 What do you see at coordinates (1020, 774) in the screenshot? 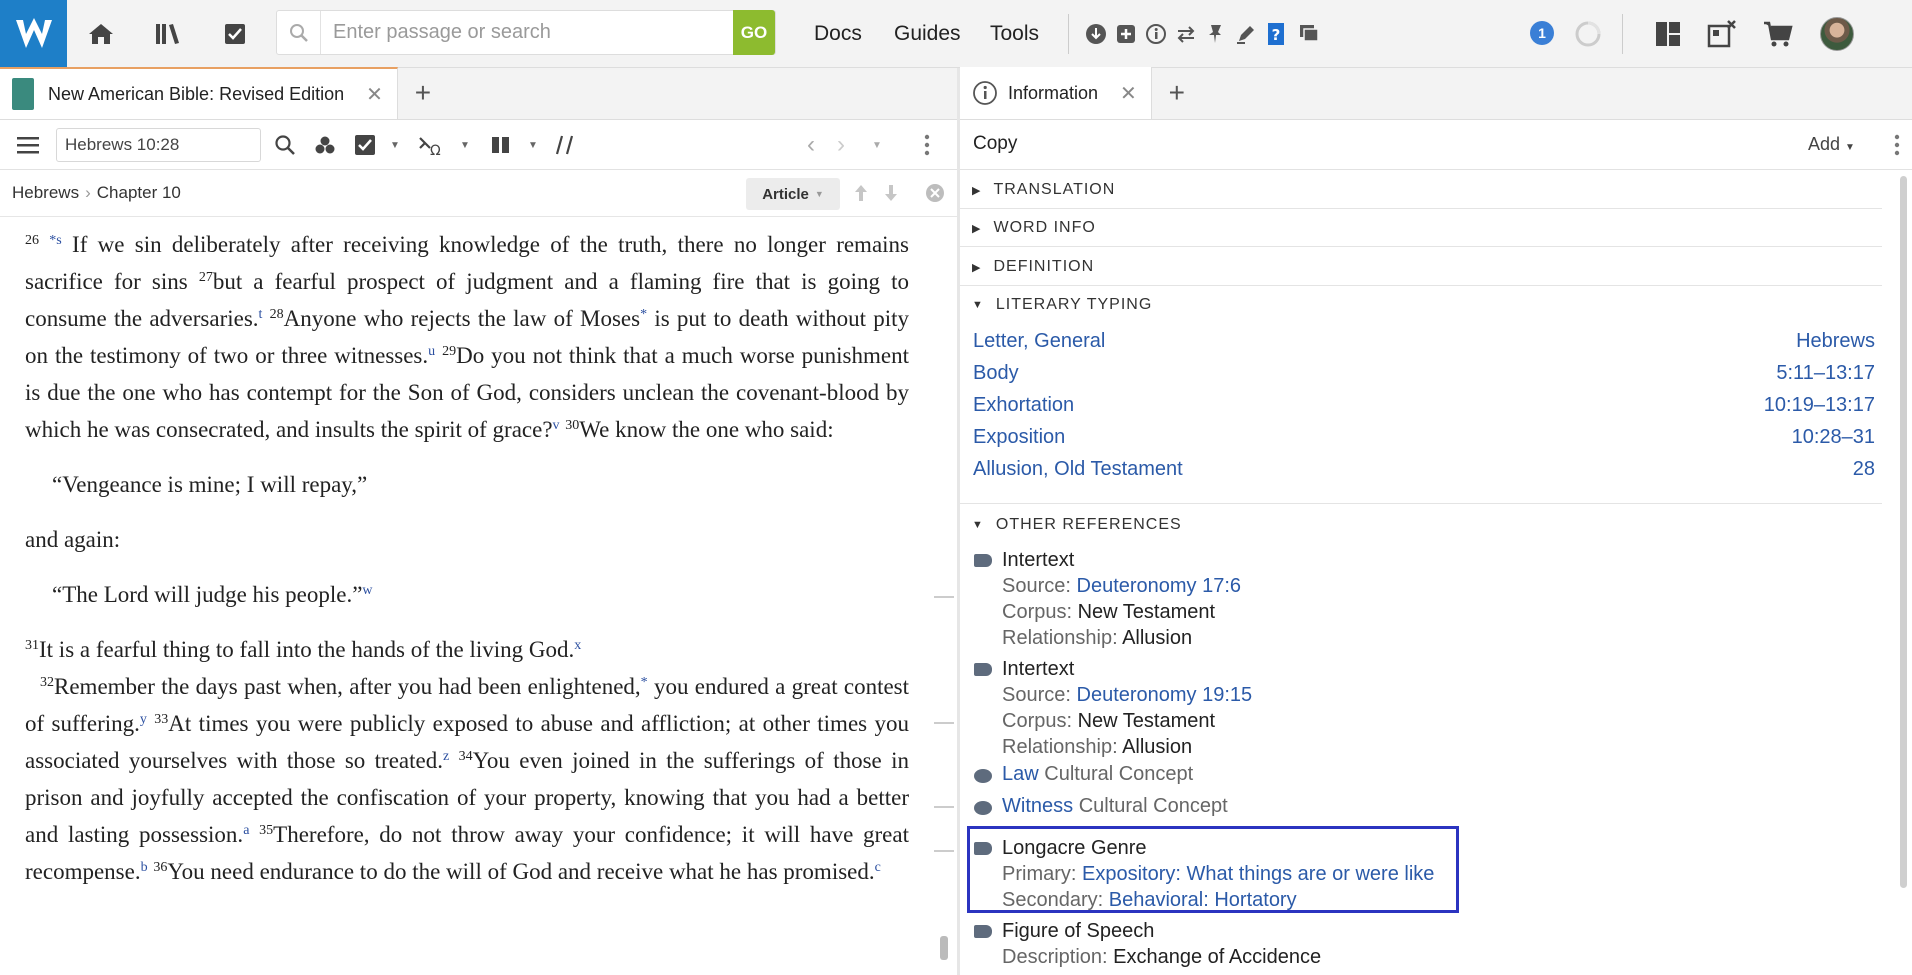
I see `concept-link: Law` at bounding box center [1020, 774].